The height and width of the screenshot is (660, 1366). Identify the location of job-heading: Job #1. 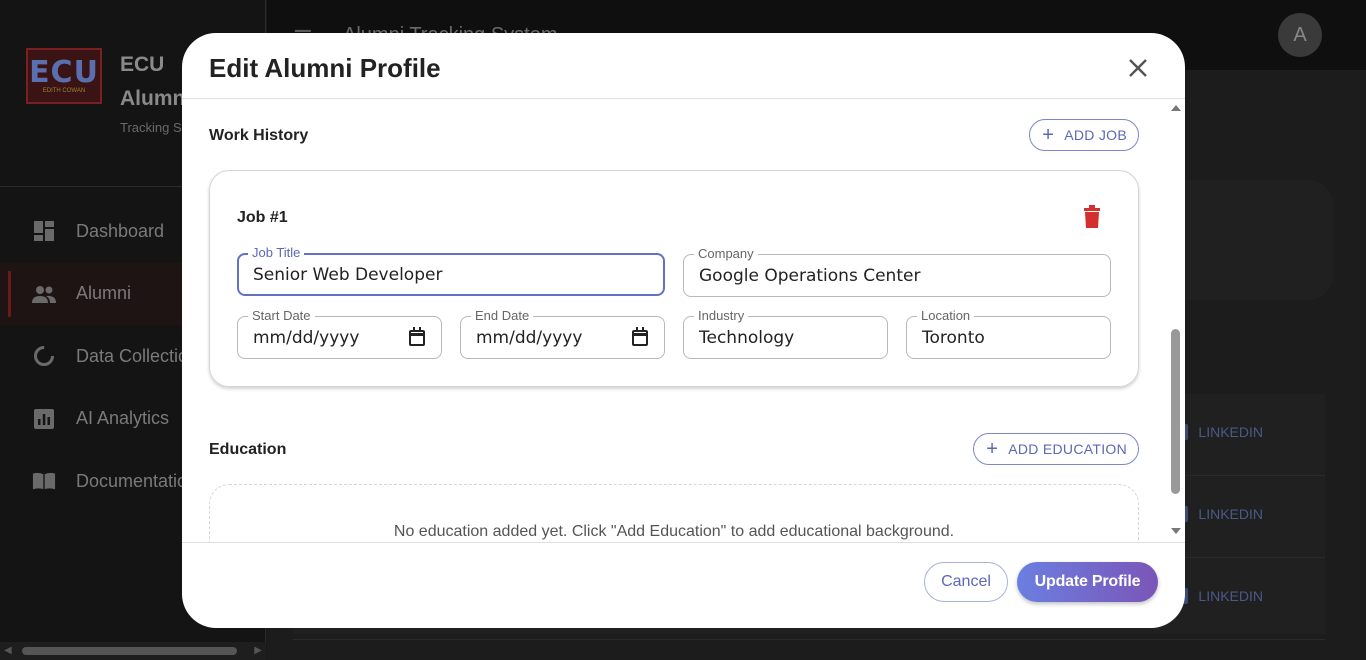
(262, 217).